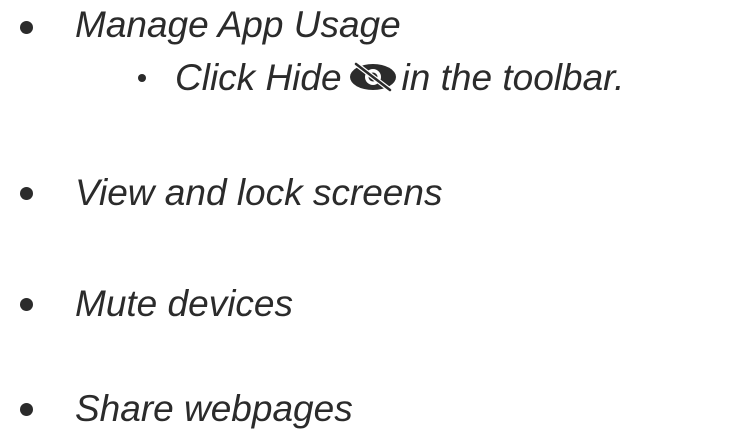 The width and height of the screenshot is (738, 434). Describe the element at coordinates (372, 77) in the screenshot. I see `hide-eye-icon` at that location.